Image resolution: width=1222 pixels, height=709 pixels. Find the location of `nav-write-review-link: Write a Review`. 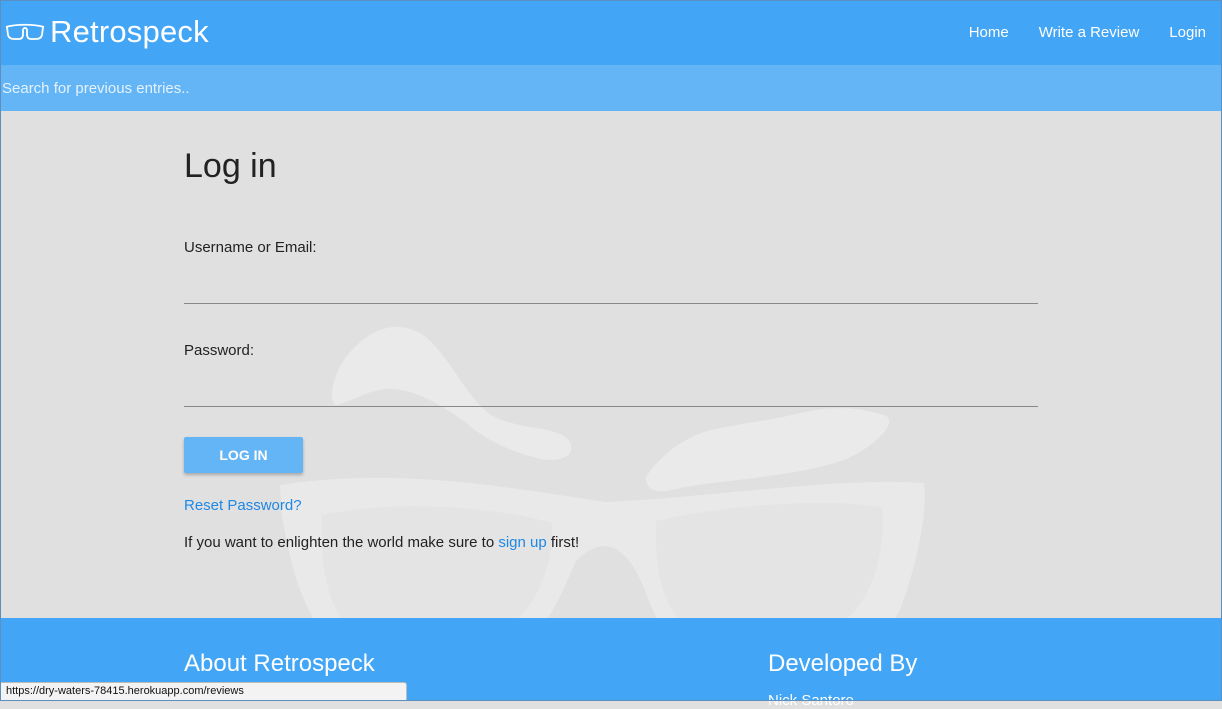

nav-write-review-link: Write a Review is located at coordinates (1089, 32).